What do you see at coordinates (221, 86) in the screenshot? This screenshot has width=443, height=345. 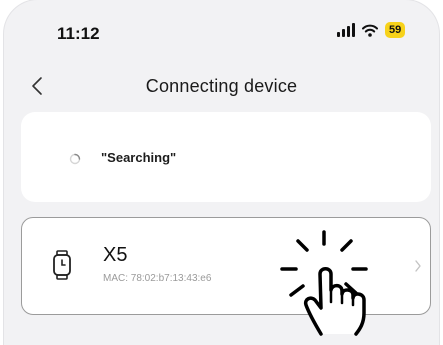 I see `page-title: Connecting device` at bounding box center [221, 86].